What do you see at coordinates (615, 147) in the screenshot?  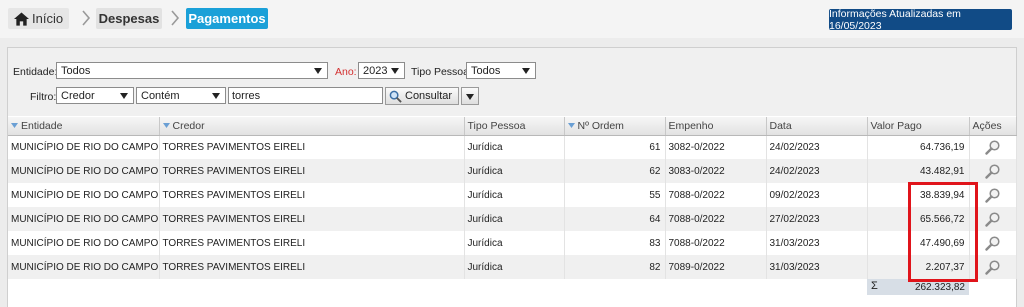 I see `table-cell: 61` at bounding box center [615, 147].